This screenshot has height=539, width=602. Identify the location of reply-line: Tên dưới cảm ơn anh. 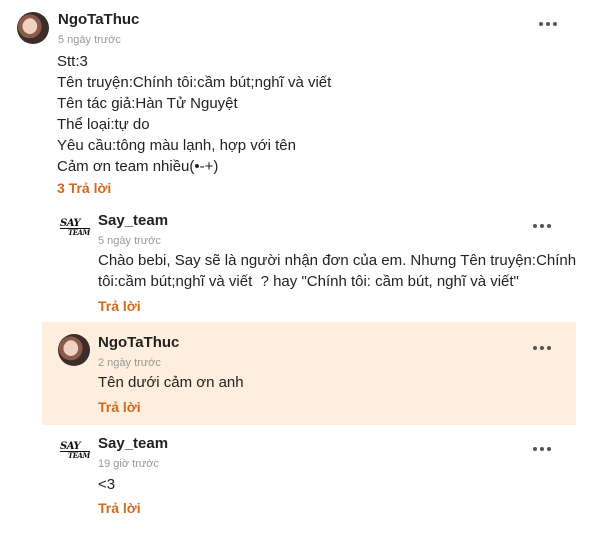
(171, 382).